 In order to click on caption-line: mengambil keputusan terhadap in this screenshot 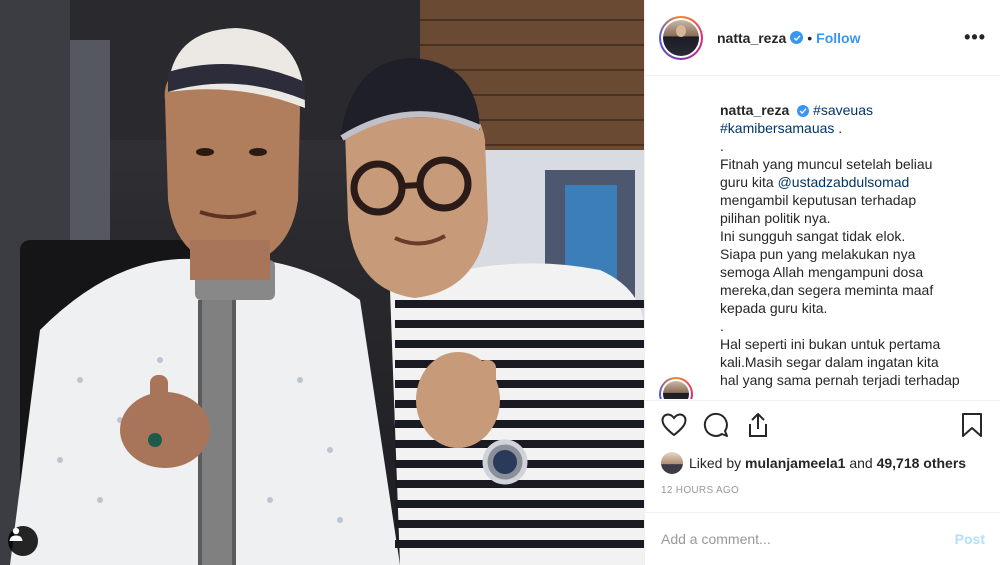, I will do `click(818, 200)`.